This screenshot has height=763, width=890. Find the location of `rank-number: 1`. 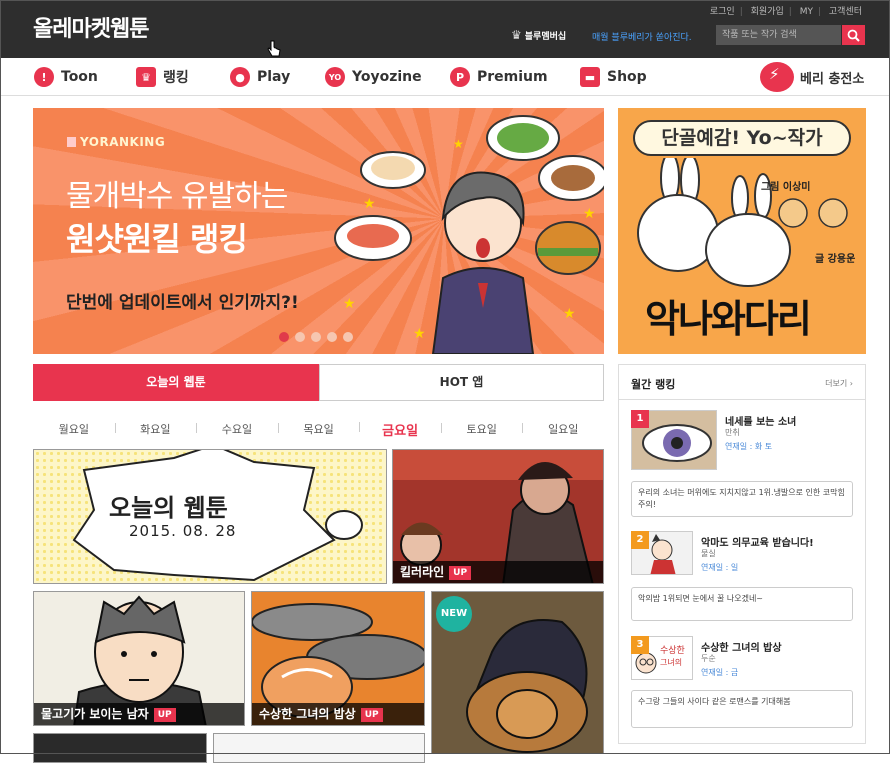

rank-number: 1 is located at coordinates (640, 419).